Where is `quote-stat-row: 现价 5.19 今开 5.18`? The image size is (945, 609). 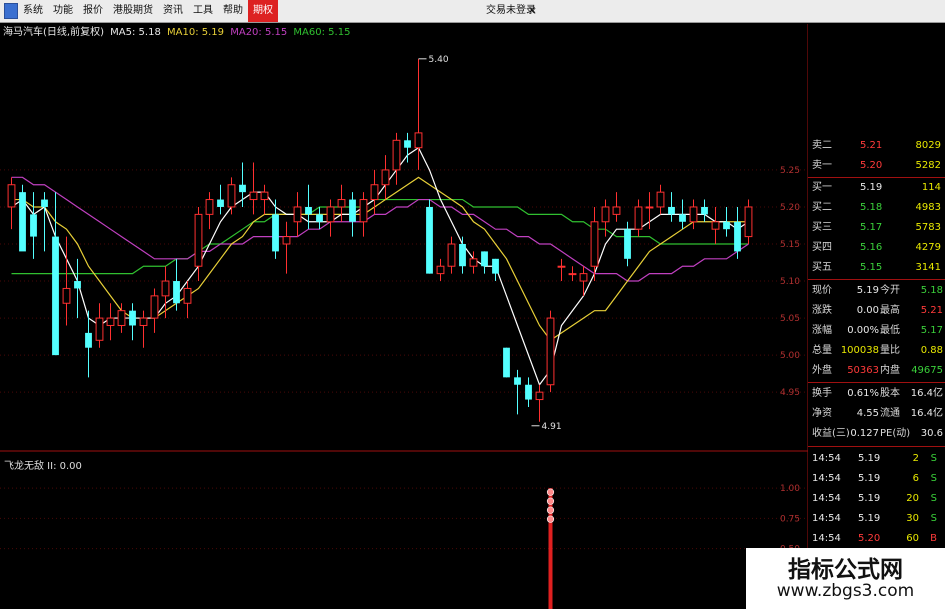
quote-stat-row: 现价 5.19 今开 5.18 is located at coordinates (876, 291).